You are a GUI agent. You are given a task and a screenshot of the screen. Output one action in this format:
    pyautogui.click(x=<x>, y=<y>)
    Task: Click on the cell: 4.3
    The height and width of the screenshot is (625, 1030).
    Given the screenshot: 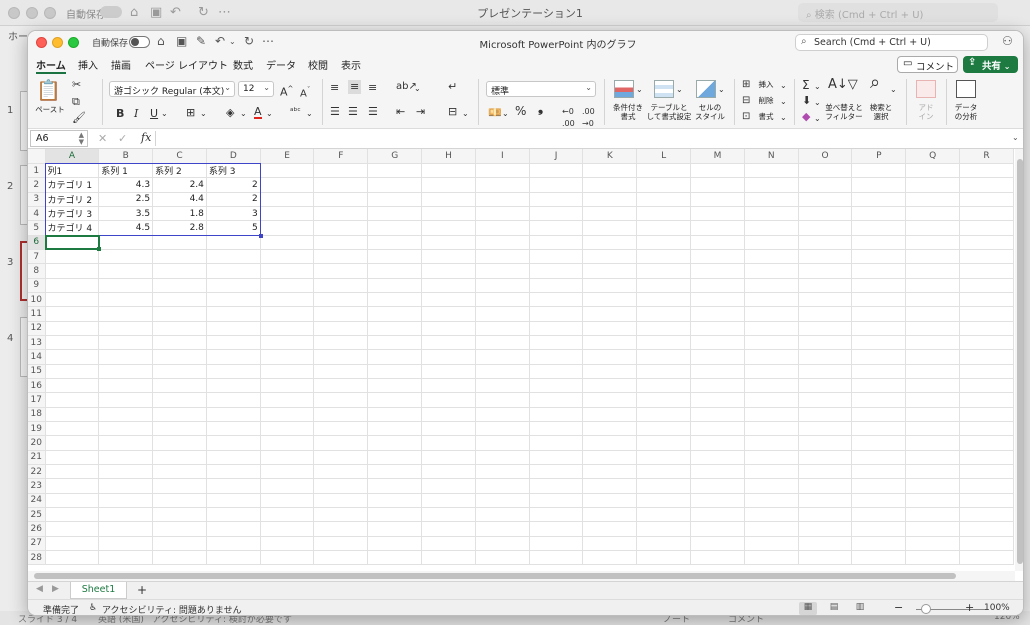 What is the action you would take?
    pyautogui.click(x=126, y=185)
    